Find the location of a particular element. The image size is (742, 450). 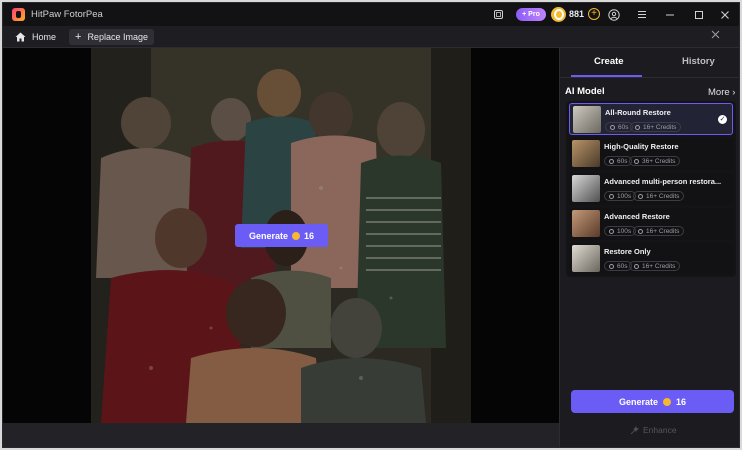

more-label: More is located at coordinates (719, 92).